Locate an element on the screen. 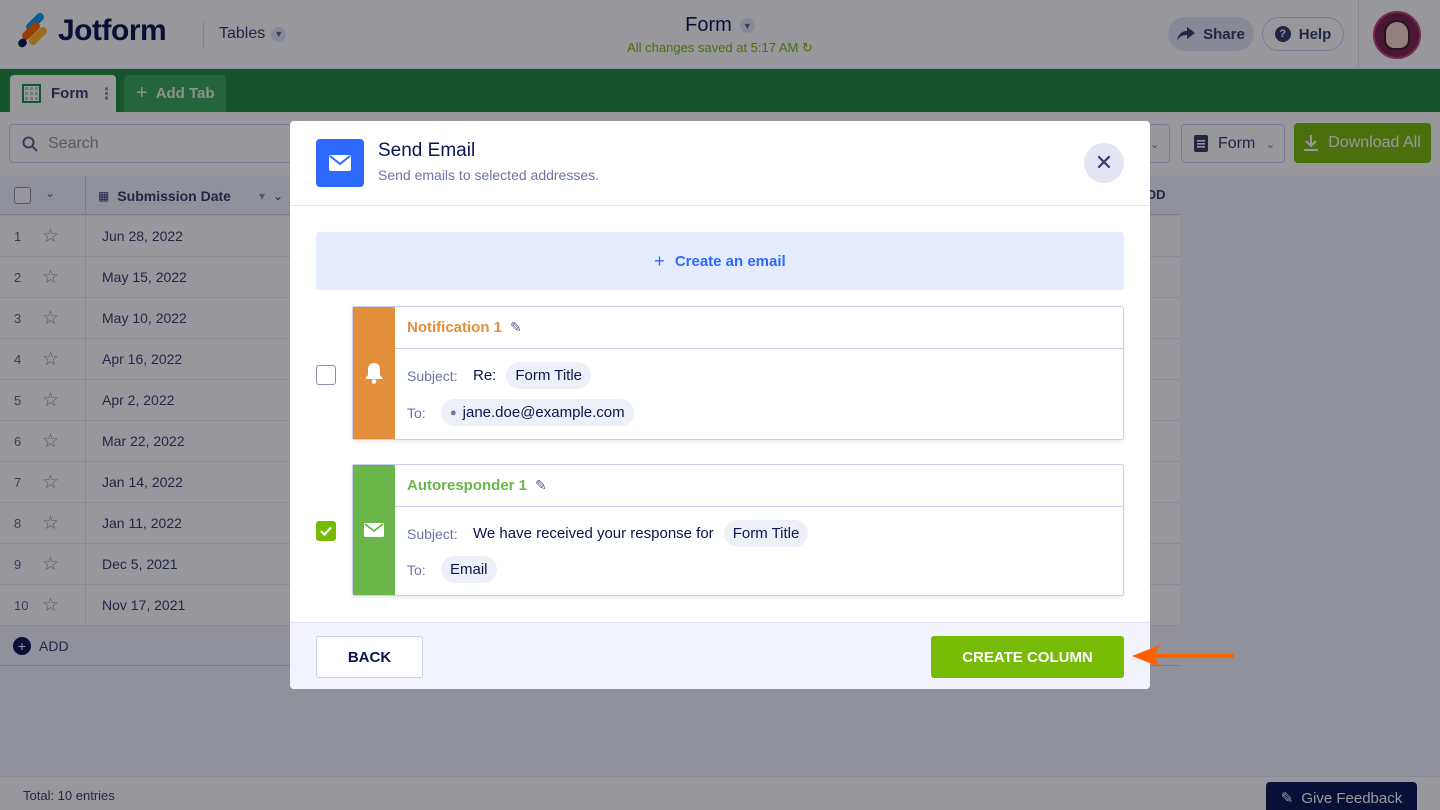 This screenshot has height=810, width=1440. back-button: BACK is located at coordinates (369, 657).